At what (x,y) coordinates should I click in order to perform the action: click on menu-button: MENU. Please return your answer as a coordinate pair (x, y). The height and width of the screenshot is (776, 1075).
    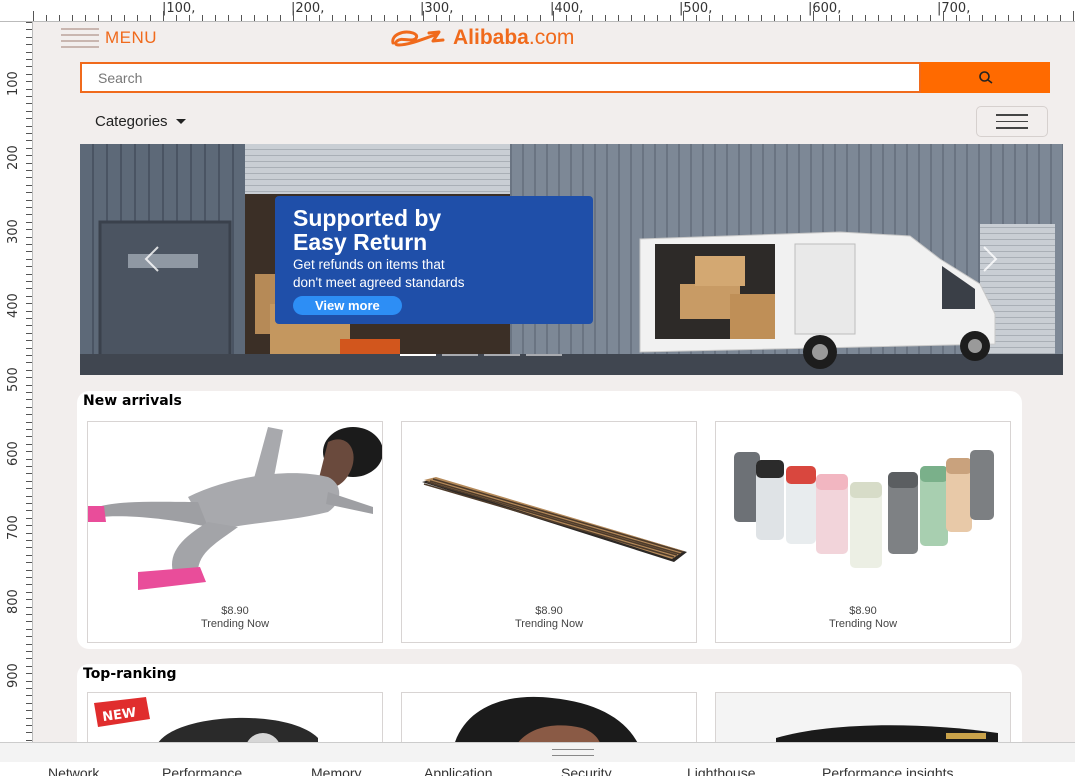
    Looking at the image, I should click on (109, 38).